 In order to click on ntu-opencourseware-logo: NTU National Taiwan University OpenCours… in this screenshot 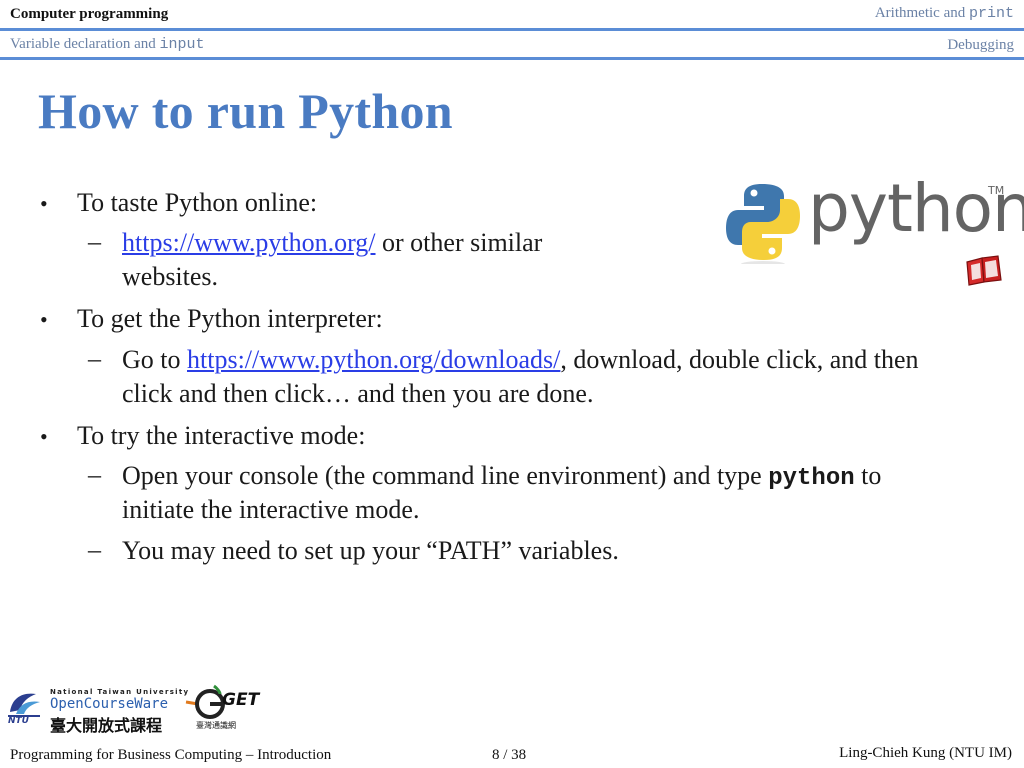, I will do `click(97, 710)`.